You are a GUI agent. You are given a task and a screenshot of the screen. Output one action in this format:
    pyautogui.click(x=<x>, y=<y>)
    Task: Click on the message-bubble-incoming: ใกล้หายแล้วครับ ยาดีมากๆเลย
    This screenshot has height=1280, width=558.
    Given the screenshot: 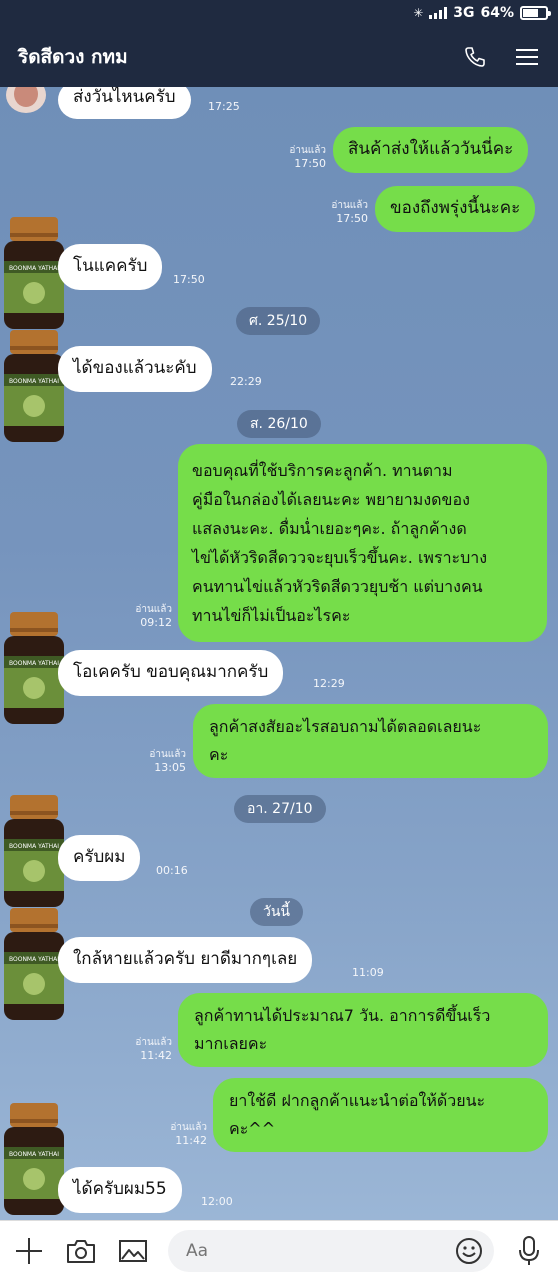 What is the action you would take?
    pyautogui.click(x=185, y=960)
    